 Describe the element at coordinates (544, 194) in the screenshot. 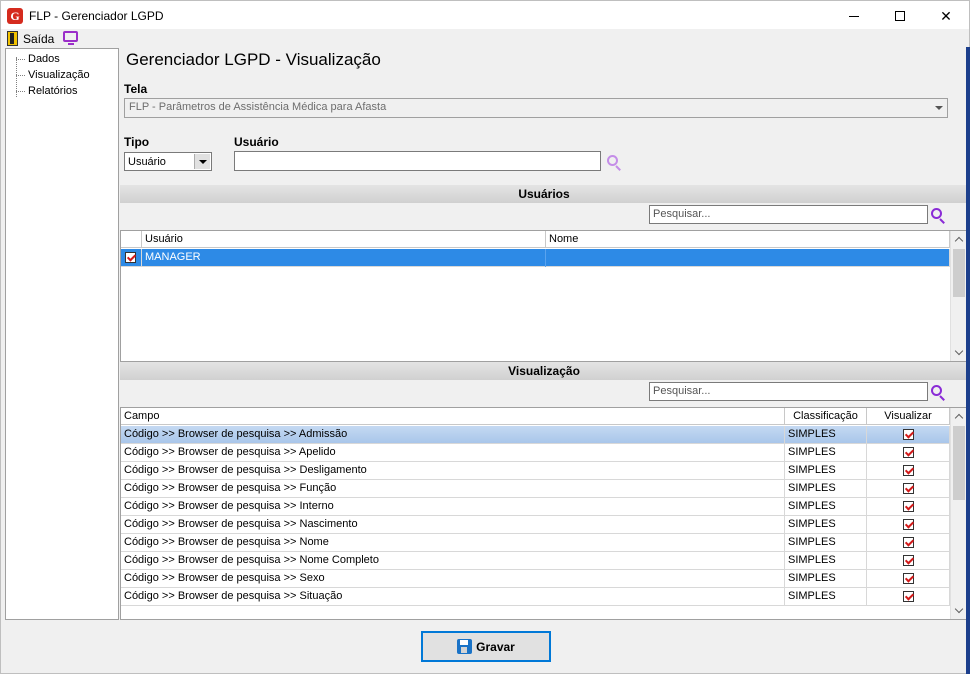

I see `users-section-header: Usuários` at that location.